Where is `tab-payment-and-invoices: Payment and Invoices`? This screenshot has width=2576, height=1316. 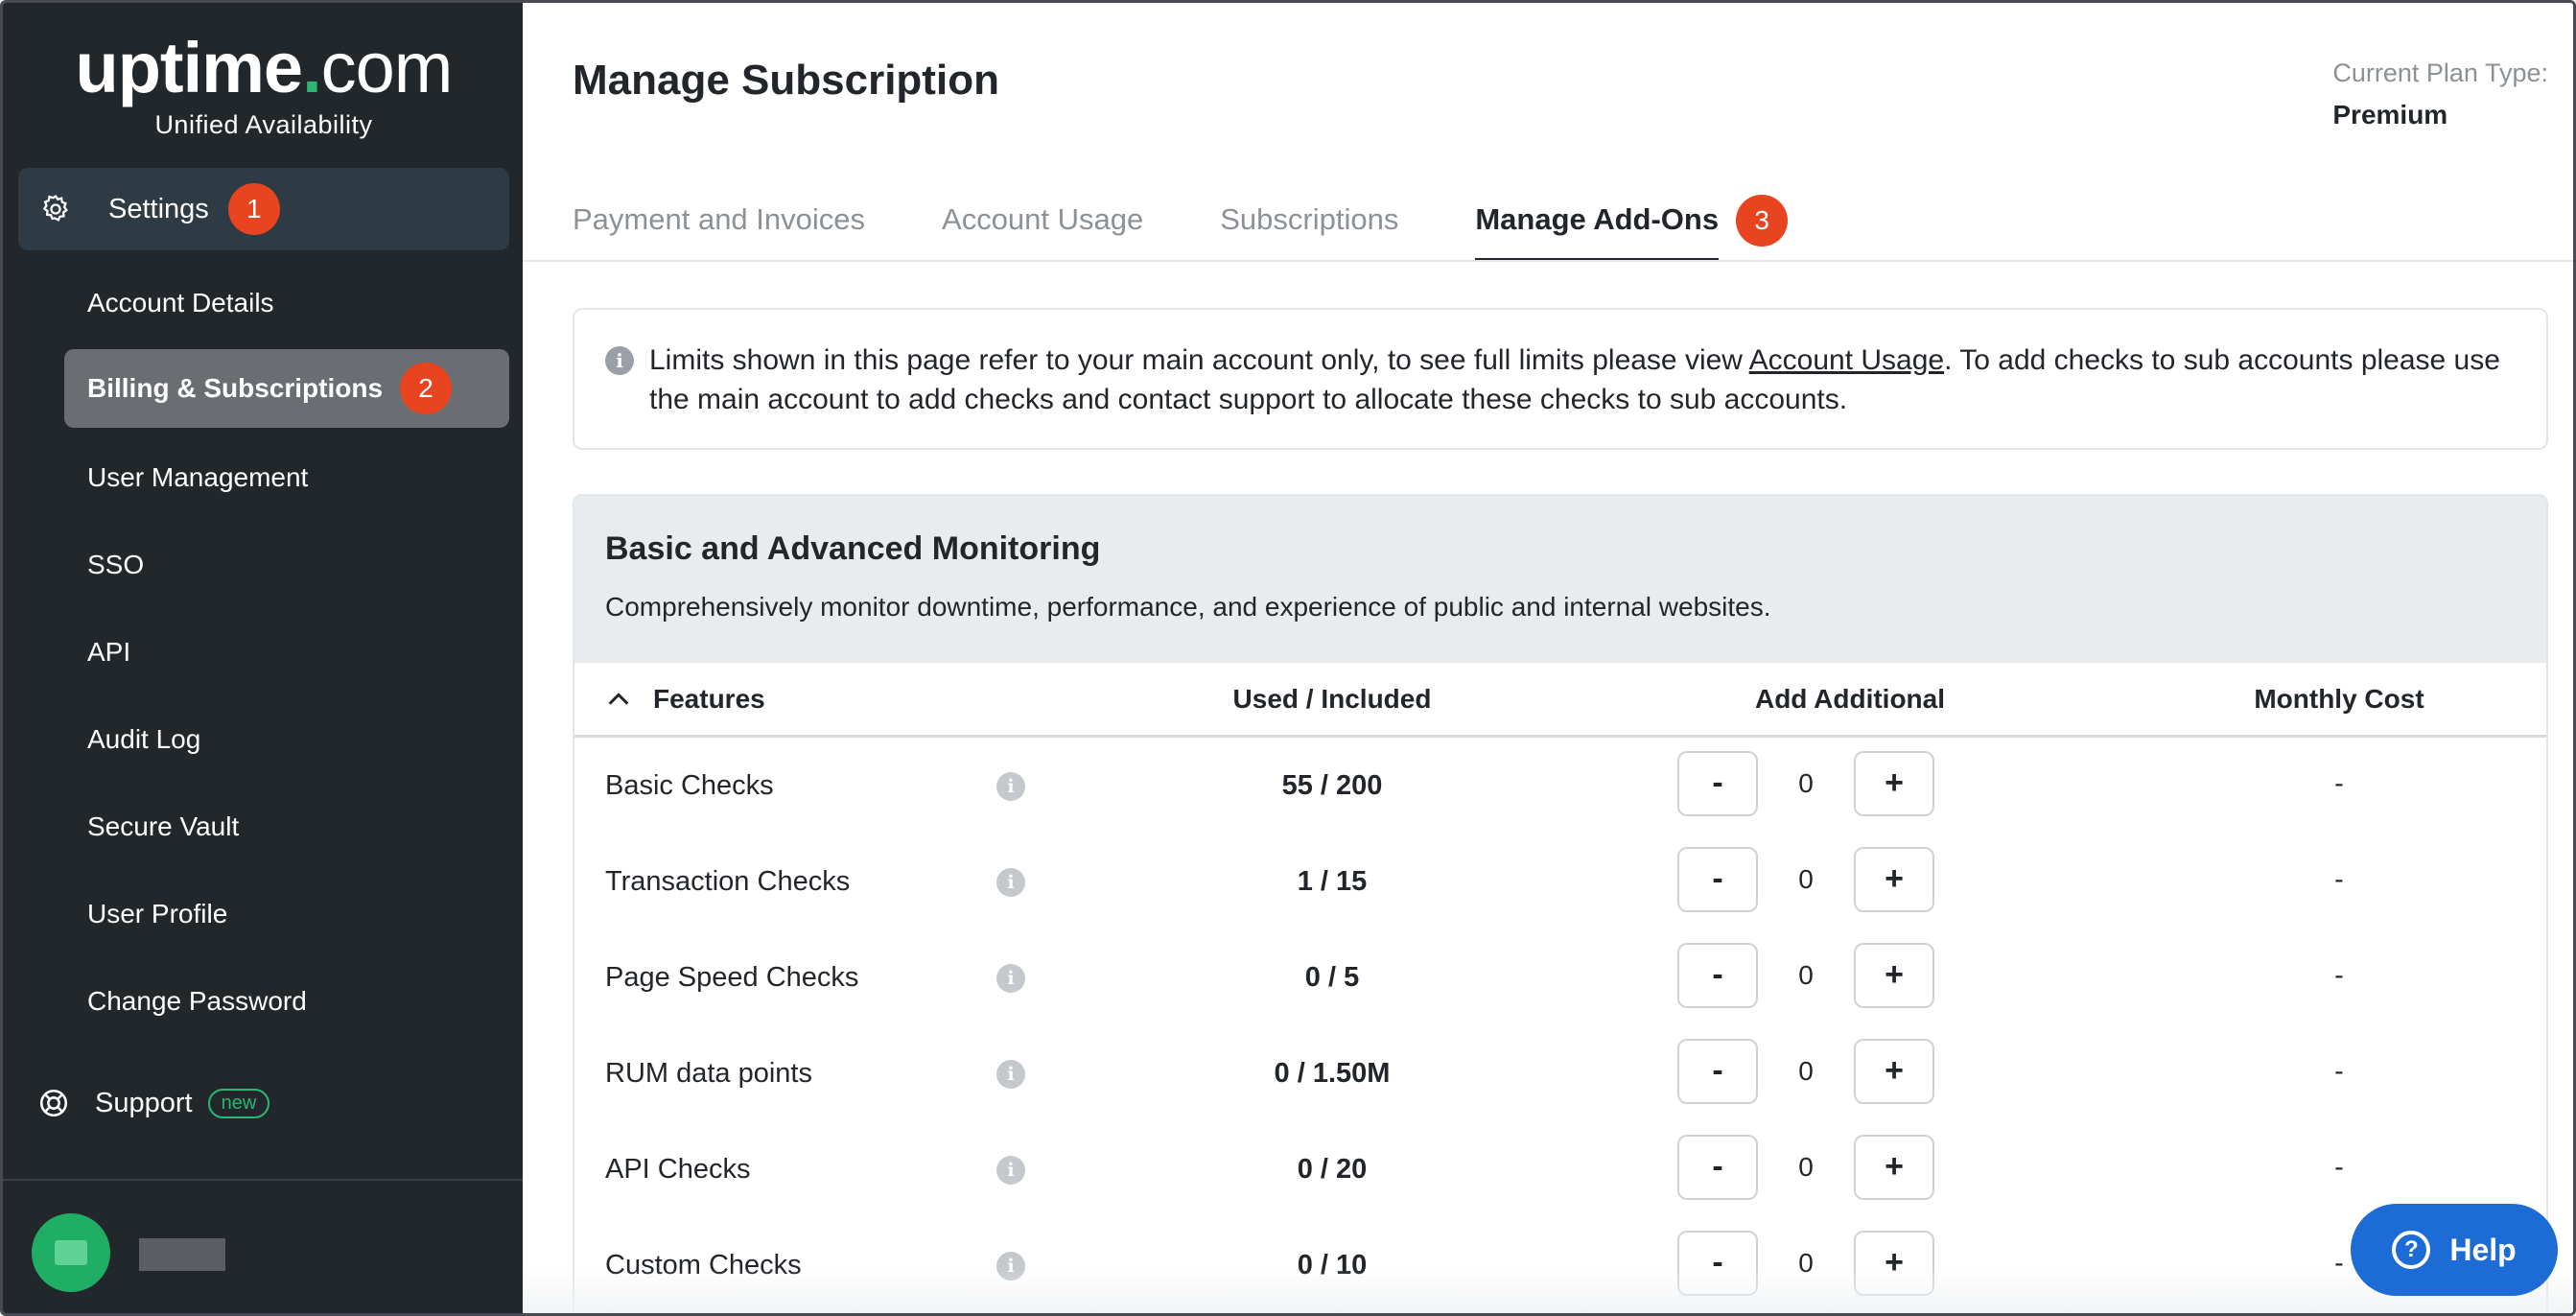 tab-payment-and-invoices: Payment and Invoices is located at coordinates (719, 228).